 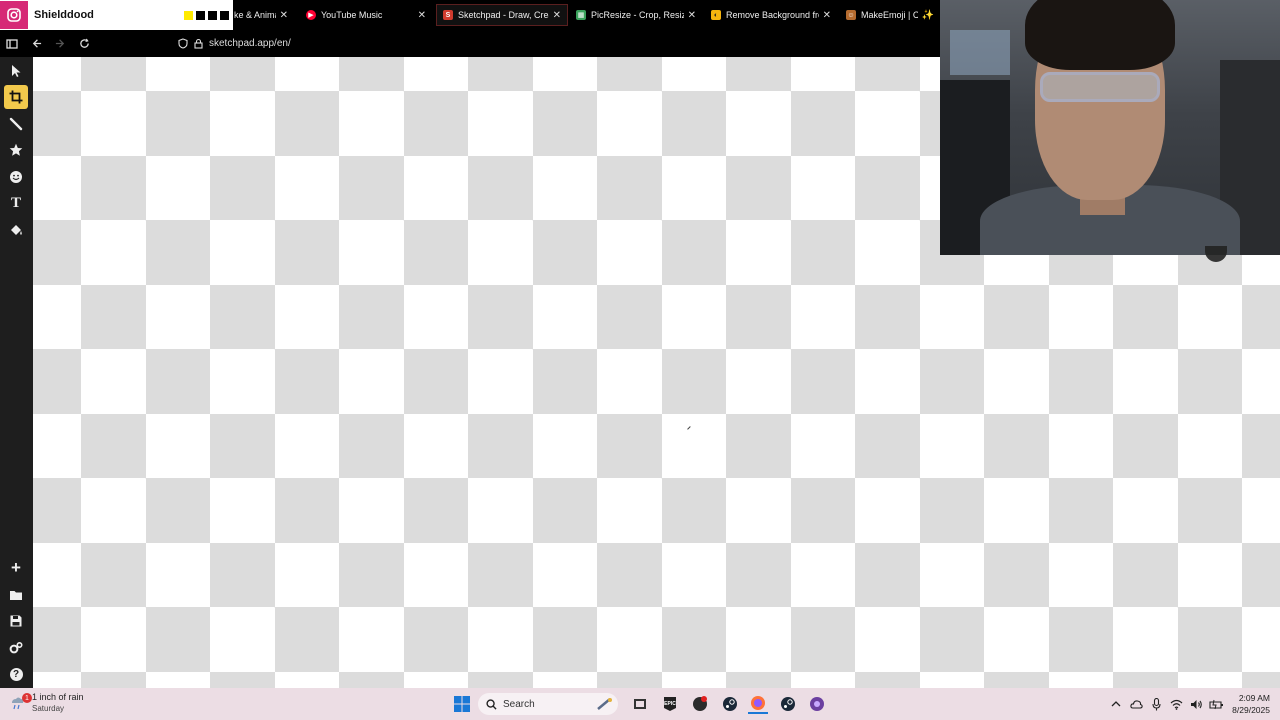 I want to click on settings-tool, so click(x=16, y=648).